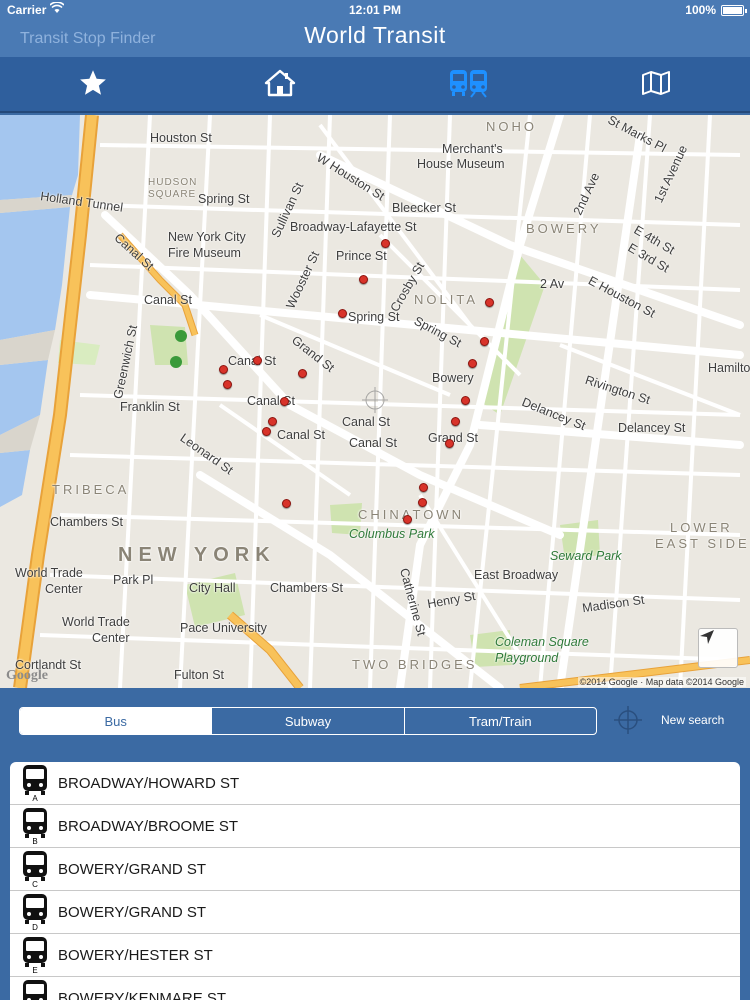 This screenshot has width=750, height=1000. Describe the element at coordinates (564, 228) in the screenshot. I see `neighborhood-label: BOWERY` at that location.